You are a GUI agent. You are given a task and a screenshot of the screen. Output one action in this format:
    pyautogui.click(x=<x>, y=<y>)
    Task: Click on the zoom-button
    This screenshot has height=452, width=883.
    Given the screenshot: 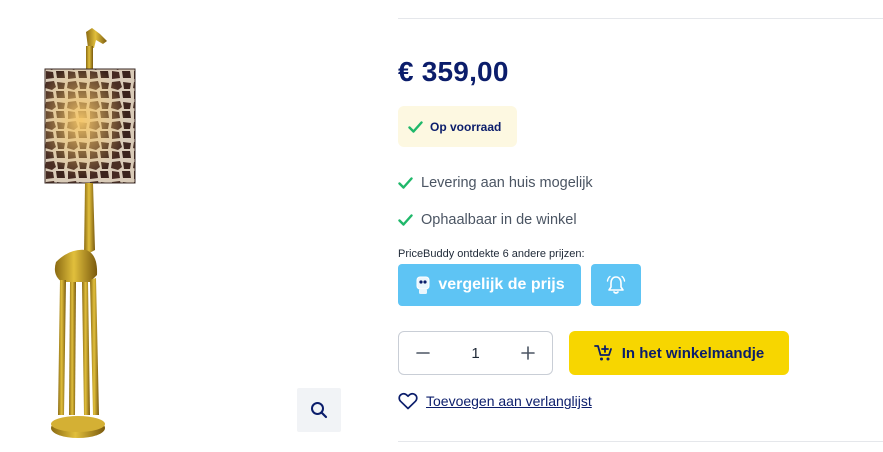 What is the action you would take?
    pyautogui.click(x=319, y=410)
    